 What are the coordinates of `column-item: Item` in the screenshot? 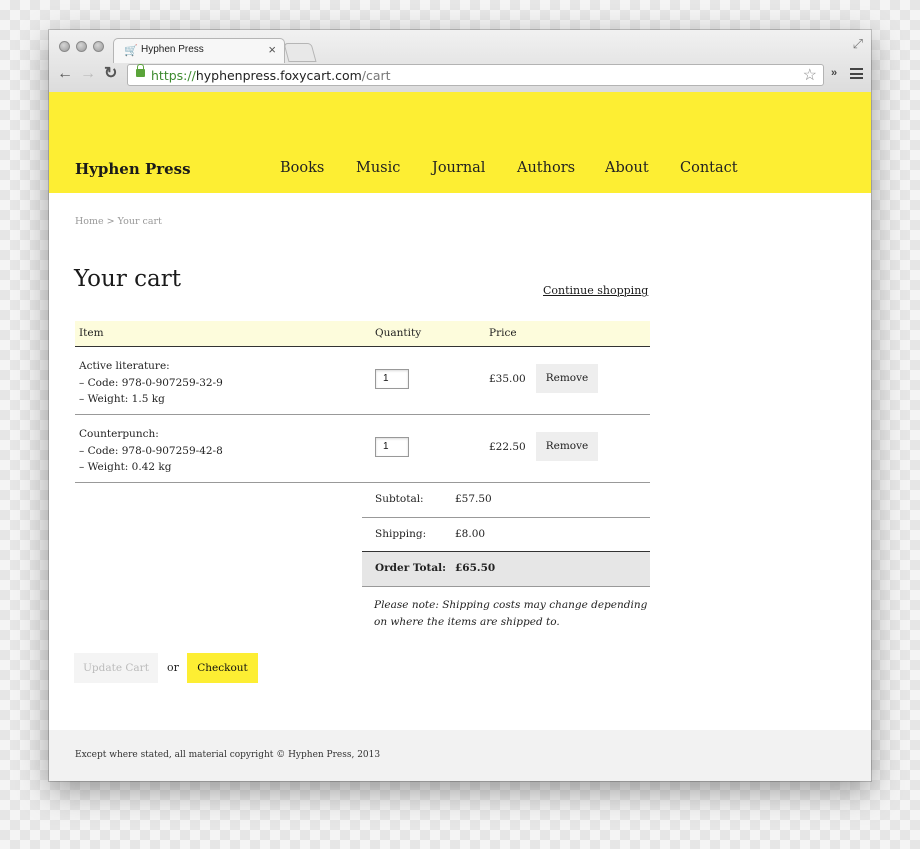 It's located at (91, 333).